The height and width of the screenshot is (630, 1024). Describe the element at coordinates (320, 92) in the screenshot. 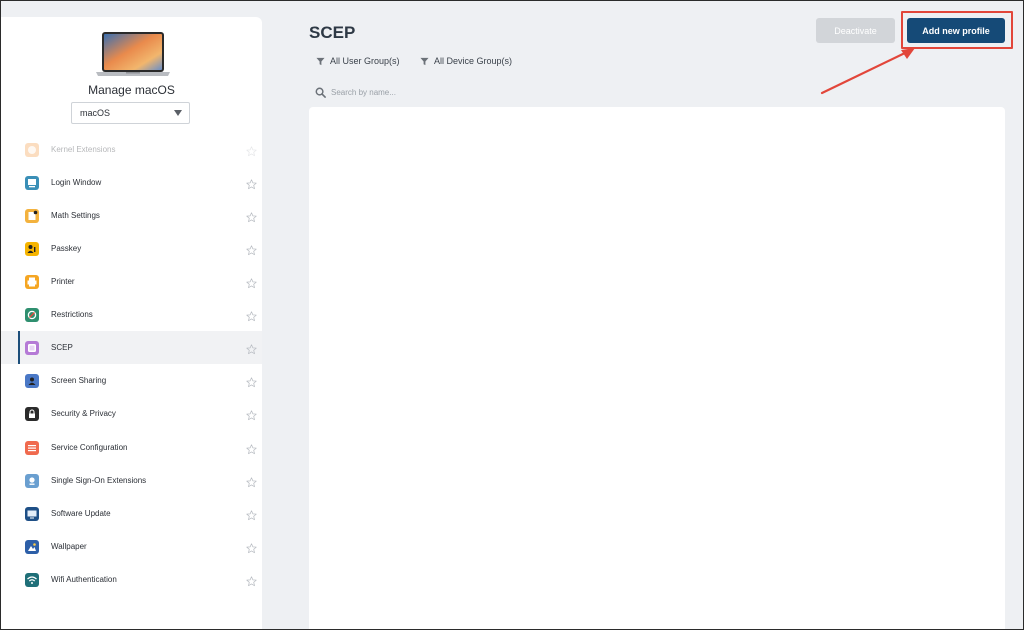

I see `search-icon` at that location.